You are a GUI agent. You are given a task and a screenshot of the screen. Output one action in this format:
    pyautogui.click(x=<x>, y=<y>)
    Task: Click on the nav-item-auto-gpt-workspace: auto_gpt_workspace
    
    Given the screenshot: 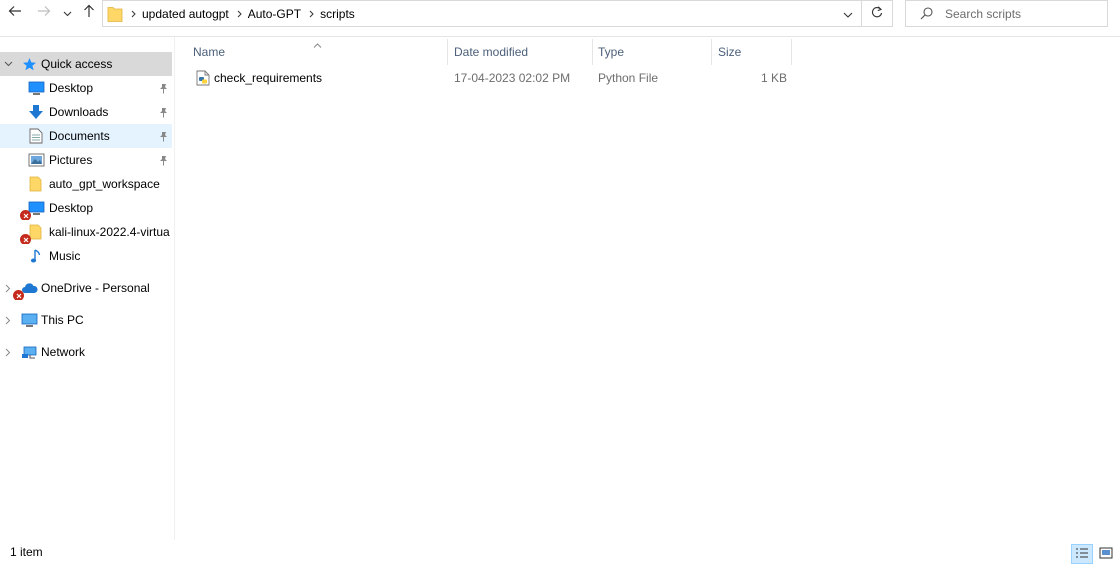 What is the action you would take?
    pyautogui.click(x=86, y=184)
    